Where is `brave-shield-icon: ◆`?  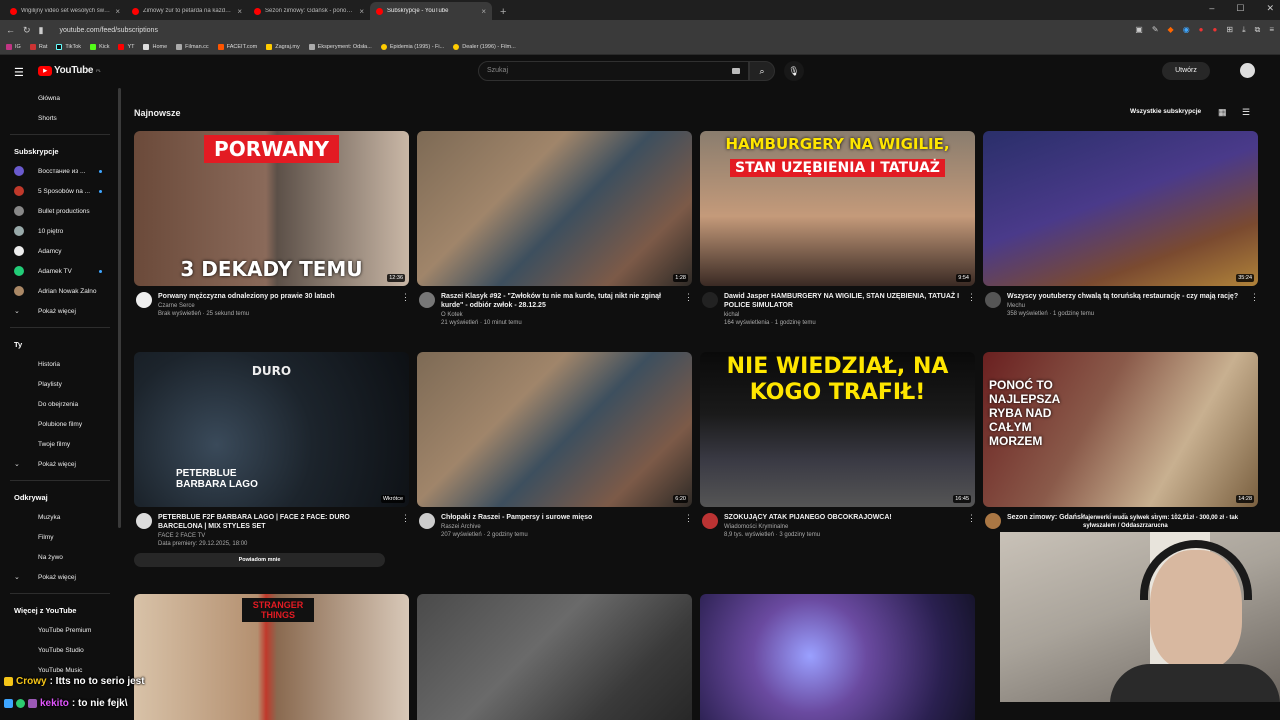 brave-shield-icon: ◆ is located at coordinates (1171, 30).